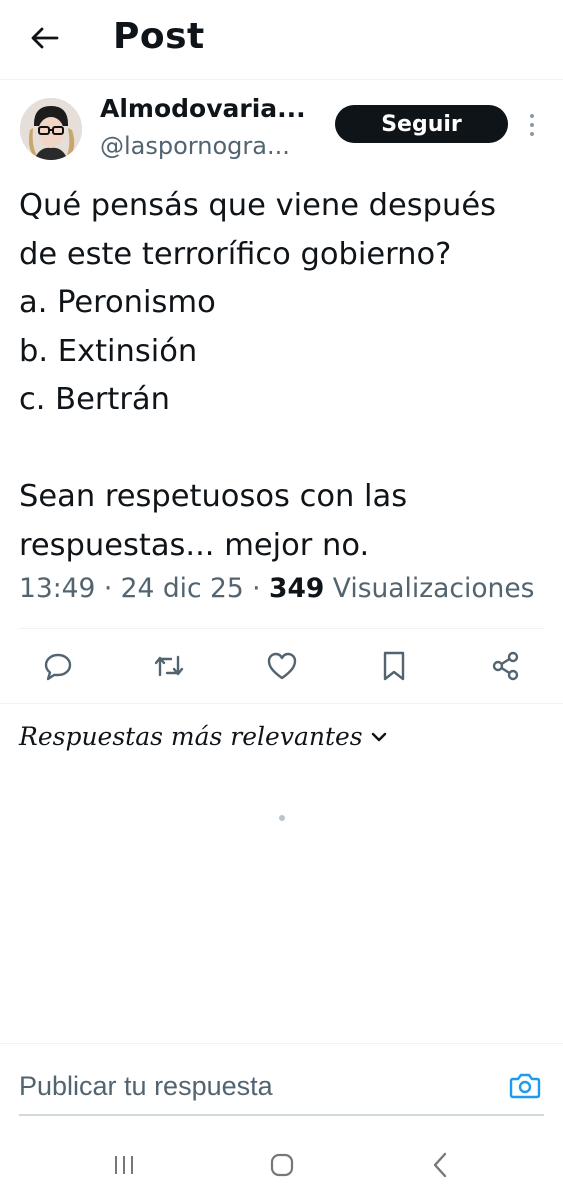 The image size is (563, 1200). I want to click on reply-input-underline, so click(281, 1115).